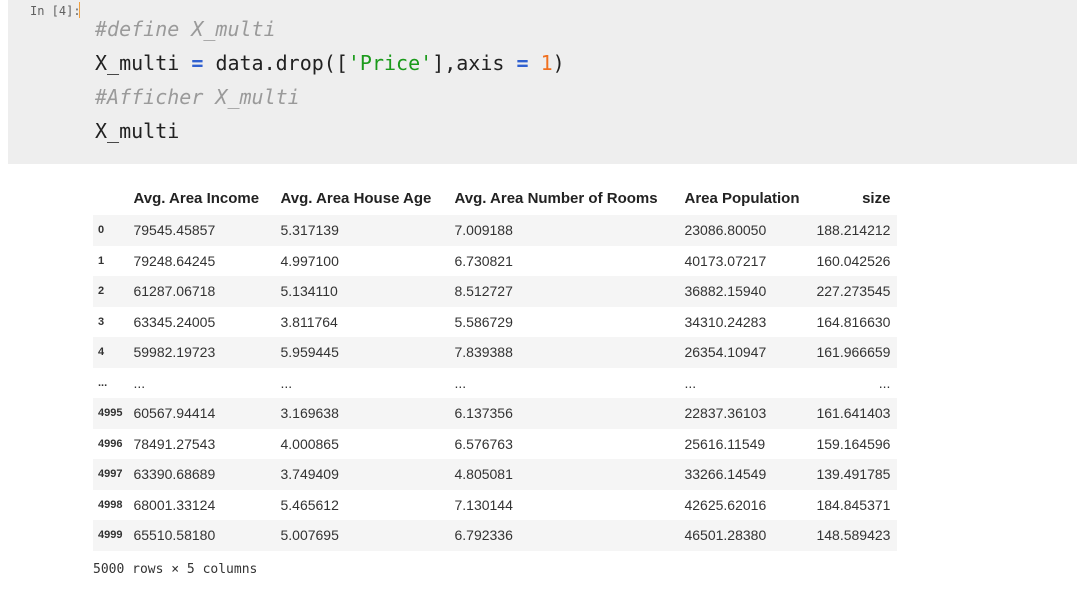 This screenshot has width=1077, height=609. I want to click on table-cell: 161.966659, so click(853, 352).